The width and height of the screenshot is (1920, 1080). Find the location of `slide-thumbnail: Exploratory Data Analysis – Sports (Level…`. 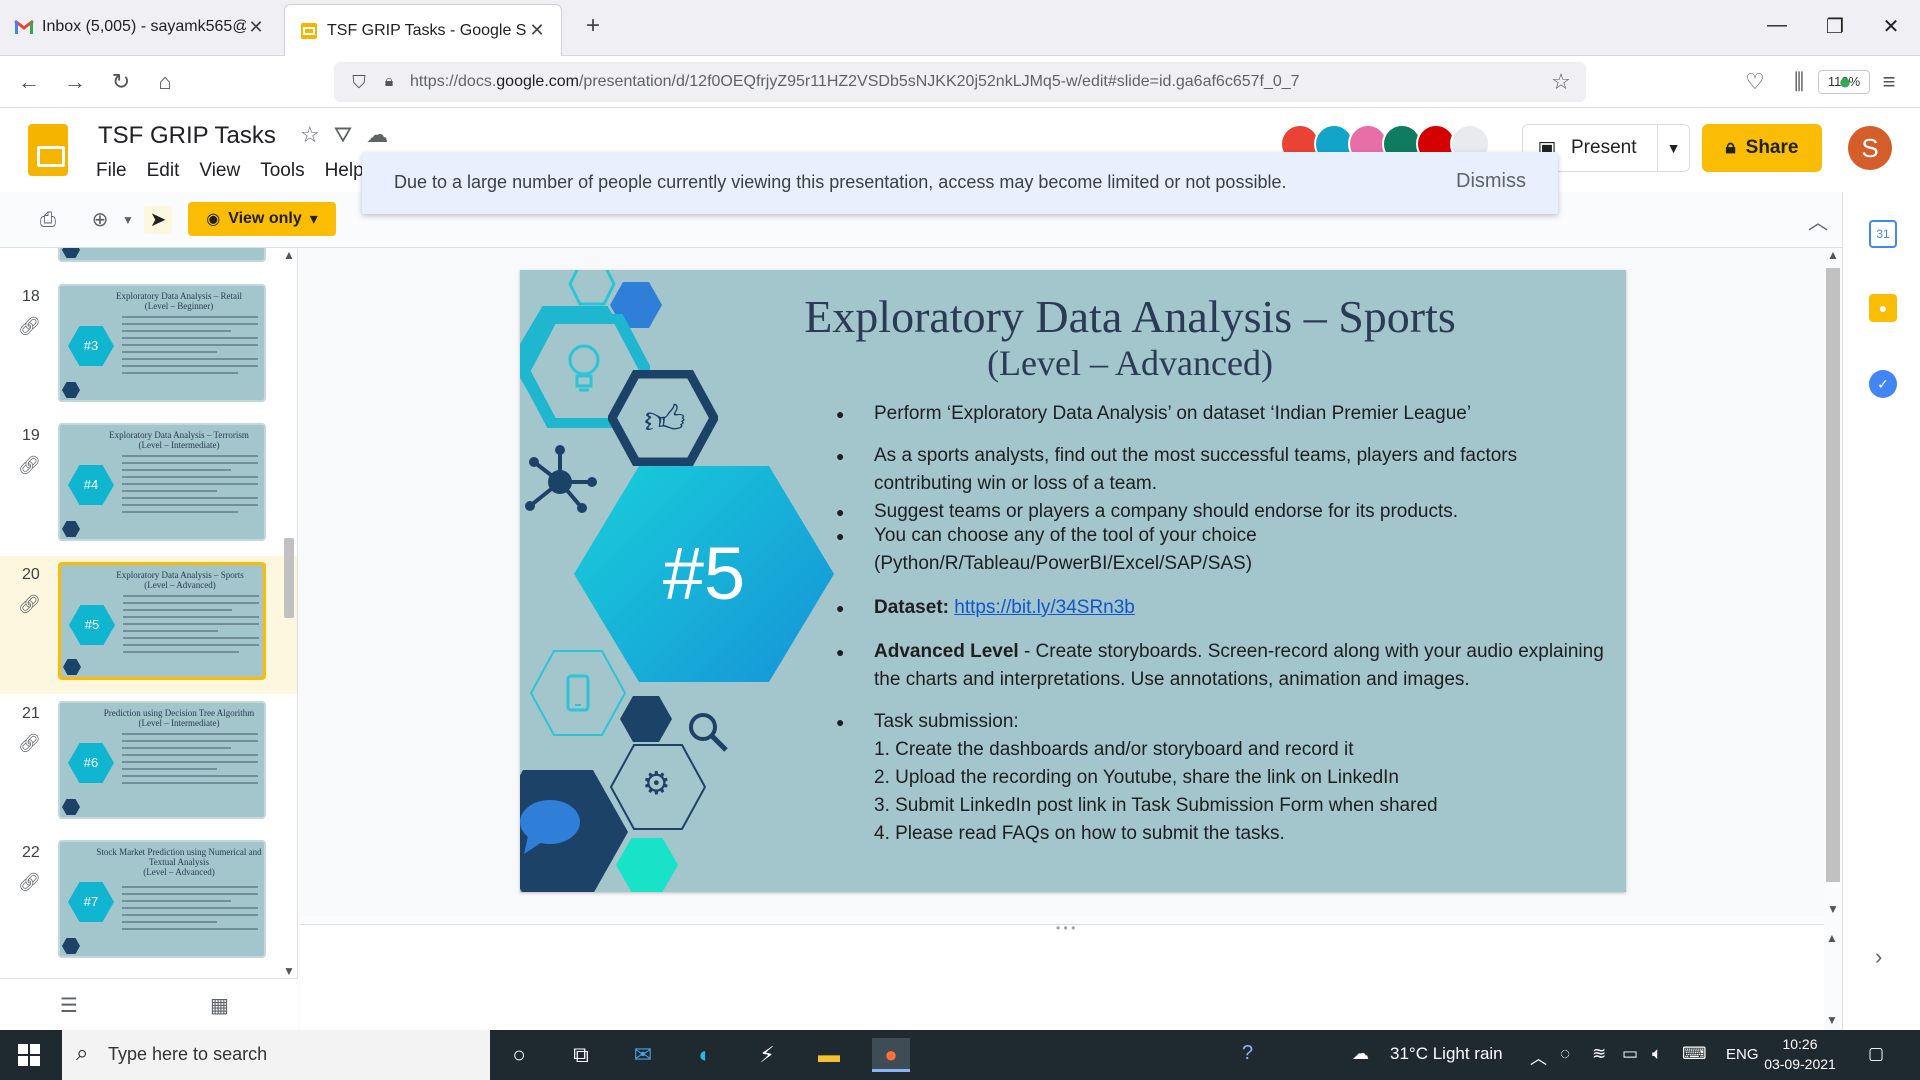

slide-thumbnail: Exploratory Data Analysis – Sports (Level… is located at coordinates (162, 621).